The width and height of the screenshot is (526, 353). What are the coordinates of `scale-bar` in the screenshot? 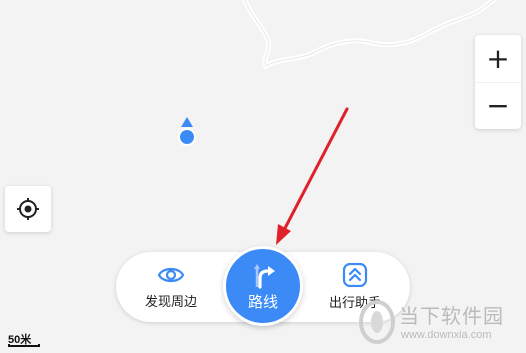 It's located at (24, 345).